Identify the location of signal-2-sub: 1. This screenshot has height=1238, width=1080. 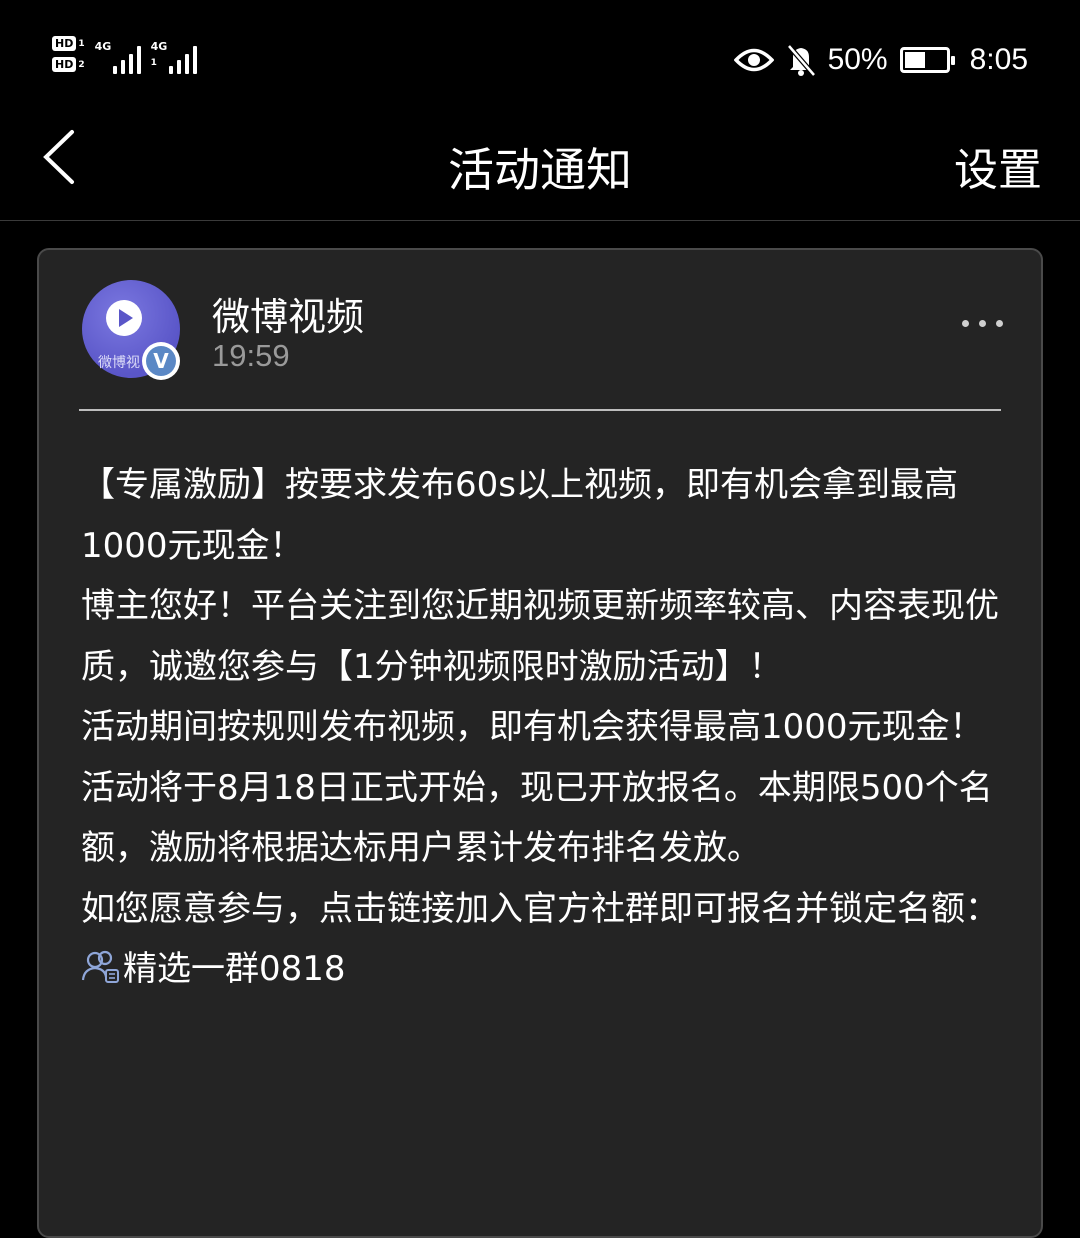
(153, 63).